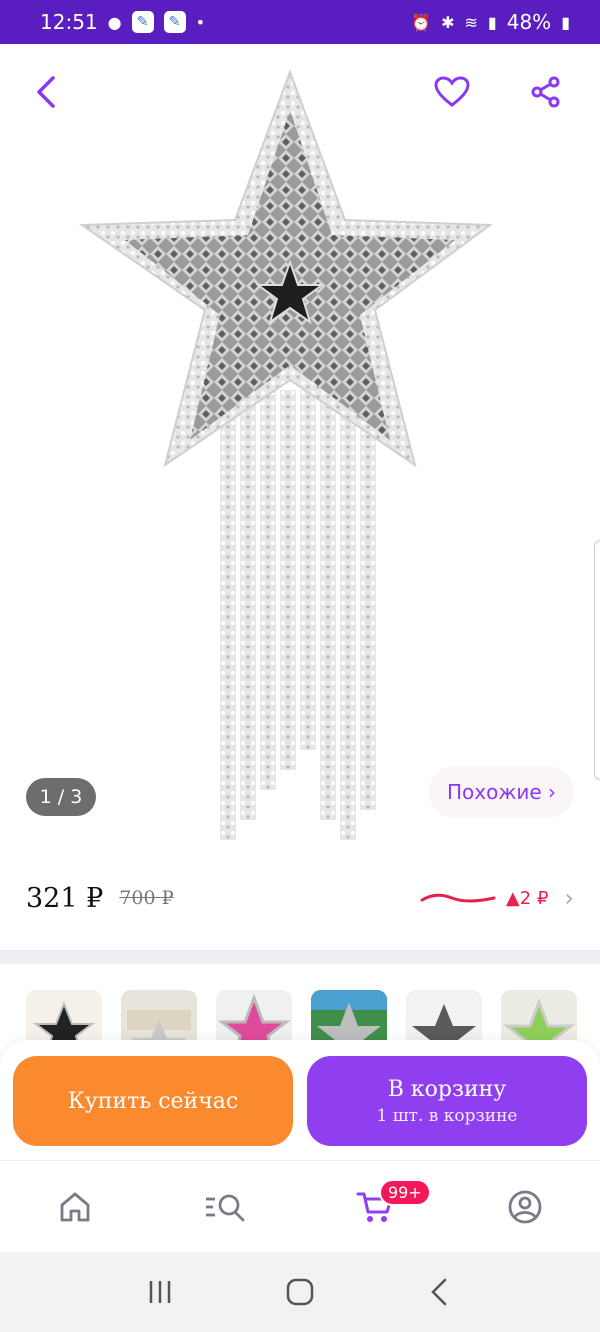 The image size is (600, 1332). What do you see at coordinates (146, 898) in the screenshot?
I see `old-price: 700 ₽` at bounding box center [146, 898].